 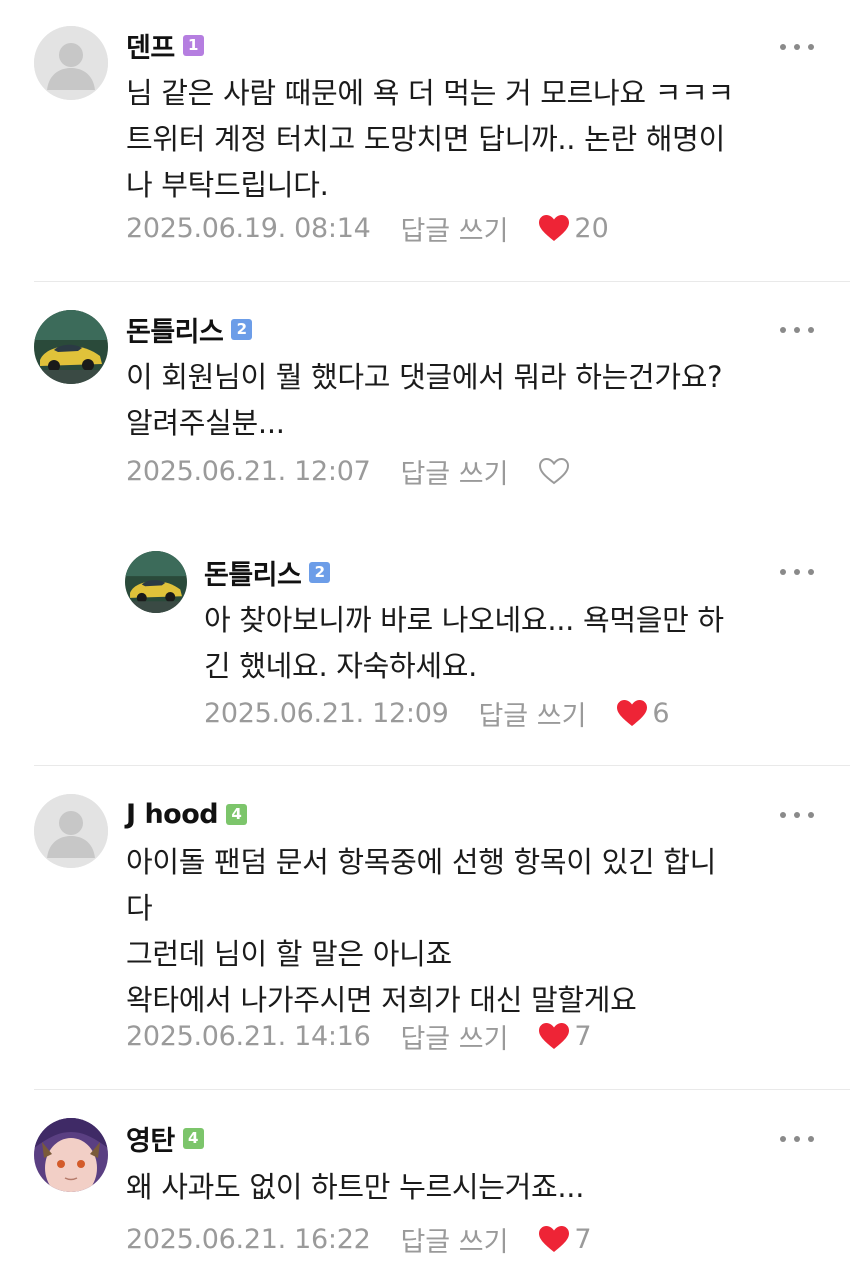 What do you see at coordinates (248, 1036) in the screenshot?
I see `comment-date: 2025.06.21. 14:16` at bounding box center [248, 1036].